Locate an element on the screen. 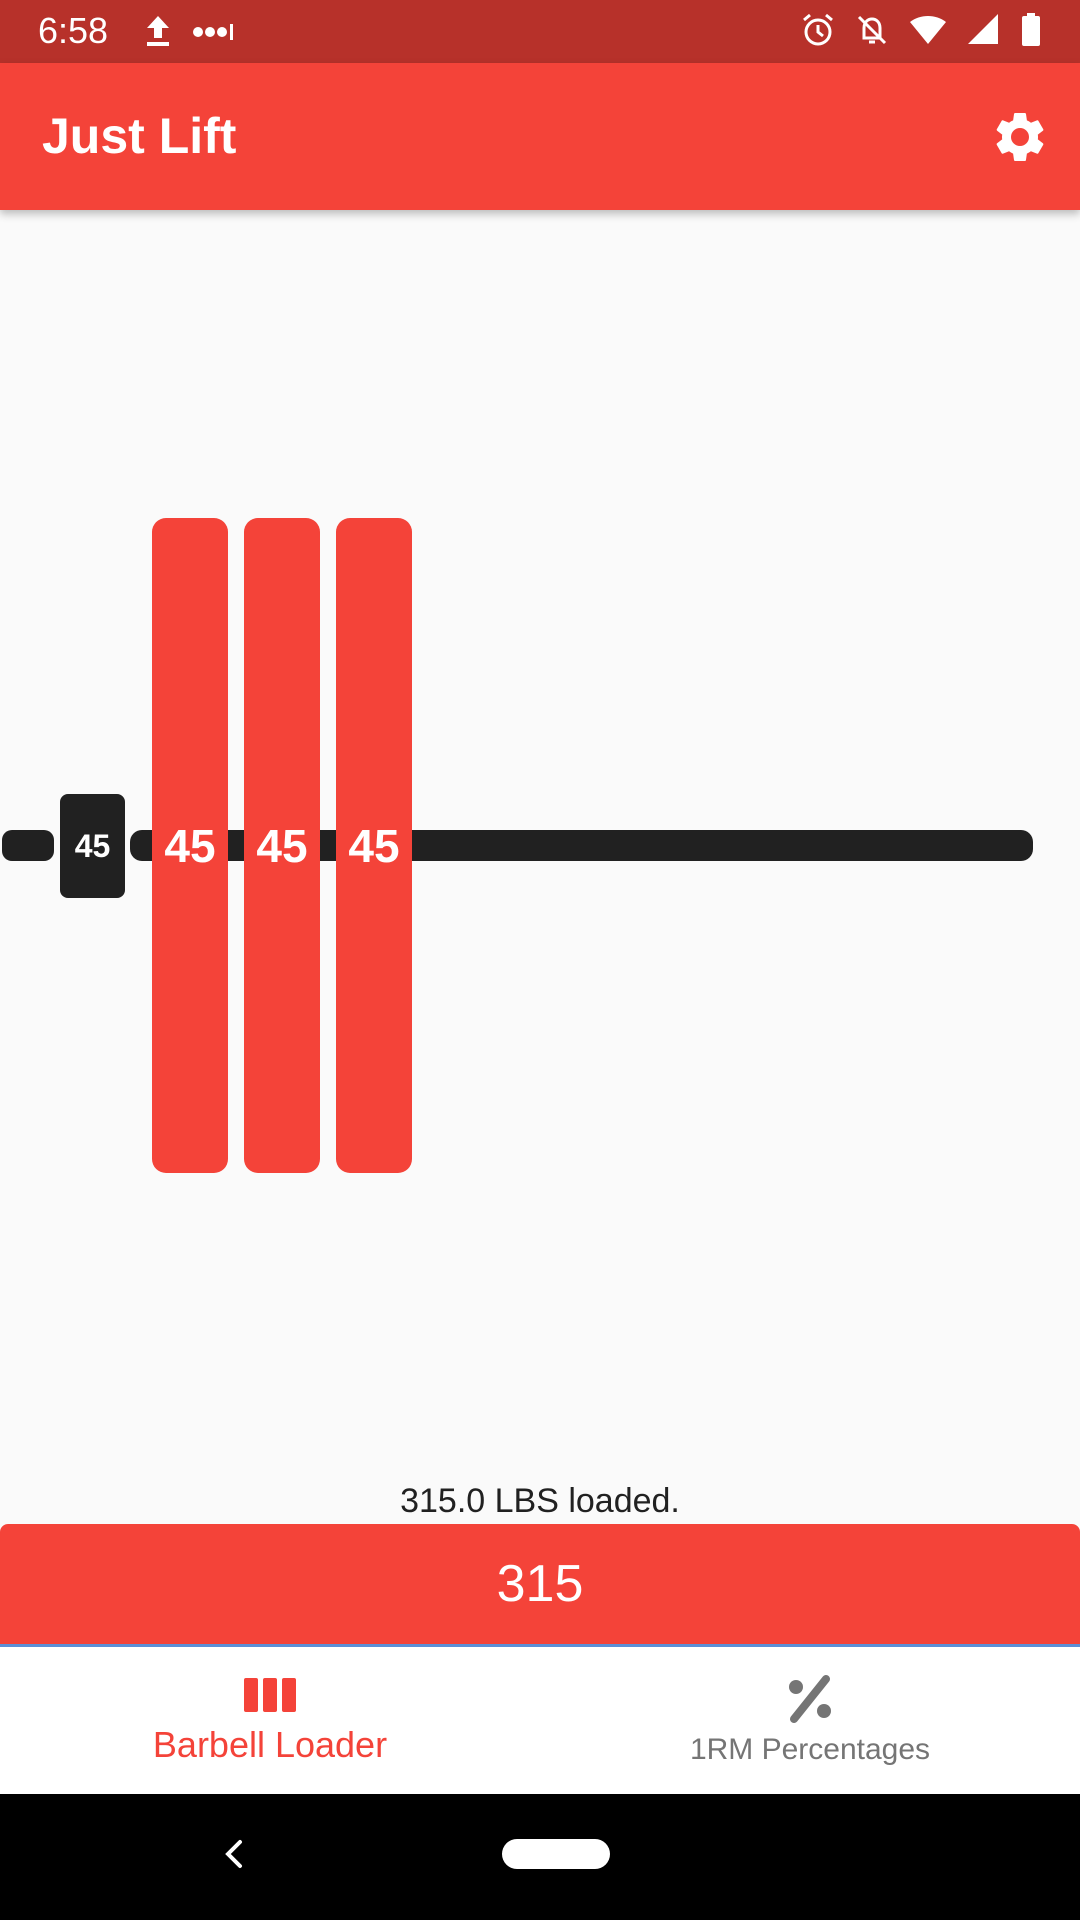 This screenshot has height=1920, width=1080. nav-label: Barbell Loader is located at coordinates (270, 1744).